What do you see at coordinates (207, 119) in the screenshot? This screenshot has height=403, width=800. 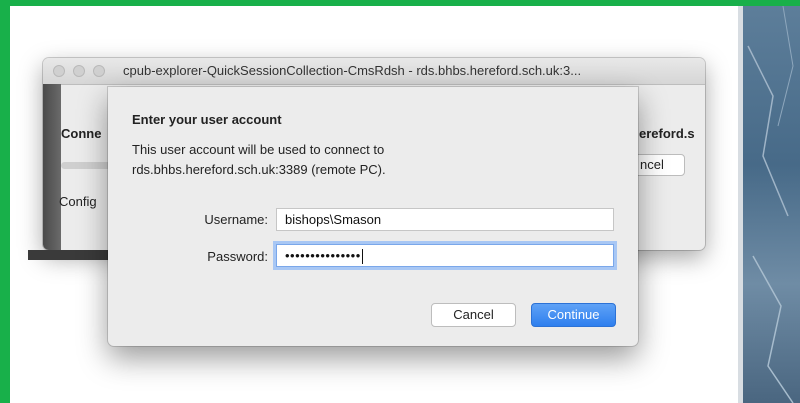 I see `dialog-title: Enter your user account` at bounding box center [207, 119].